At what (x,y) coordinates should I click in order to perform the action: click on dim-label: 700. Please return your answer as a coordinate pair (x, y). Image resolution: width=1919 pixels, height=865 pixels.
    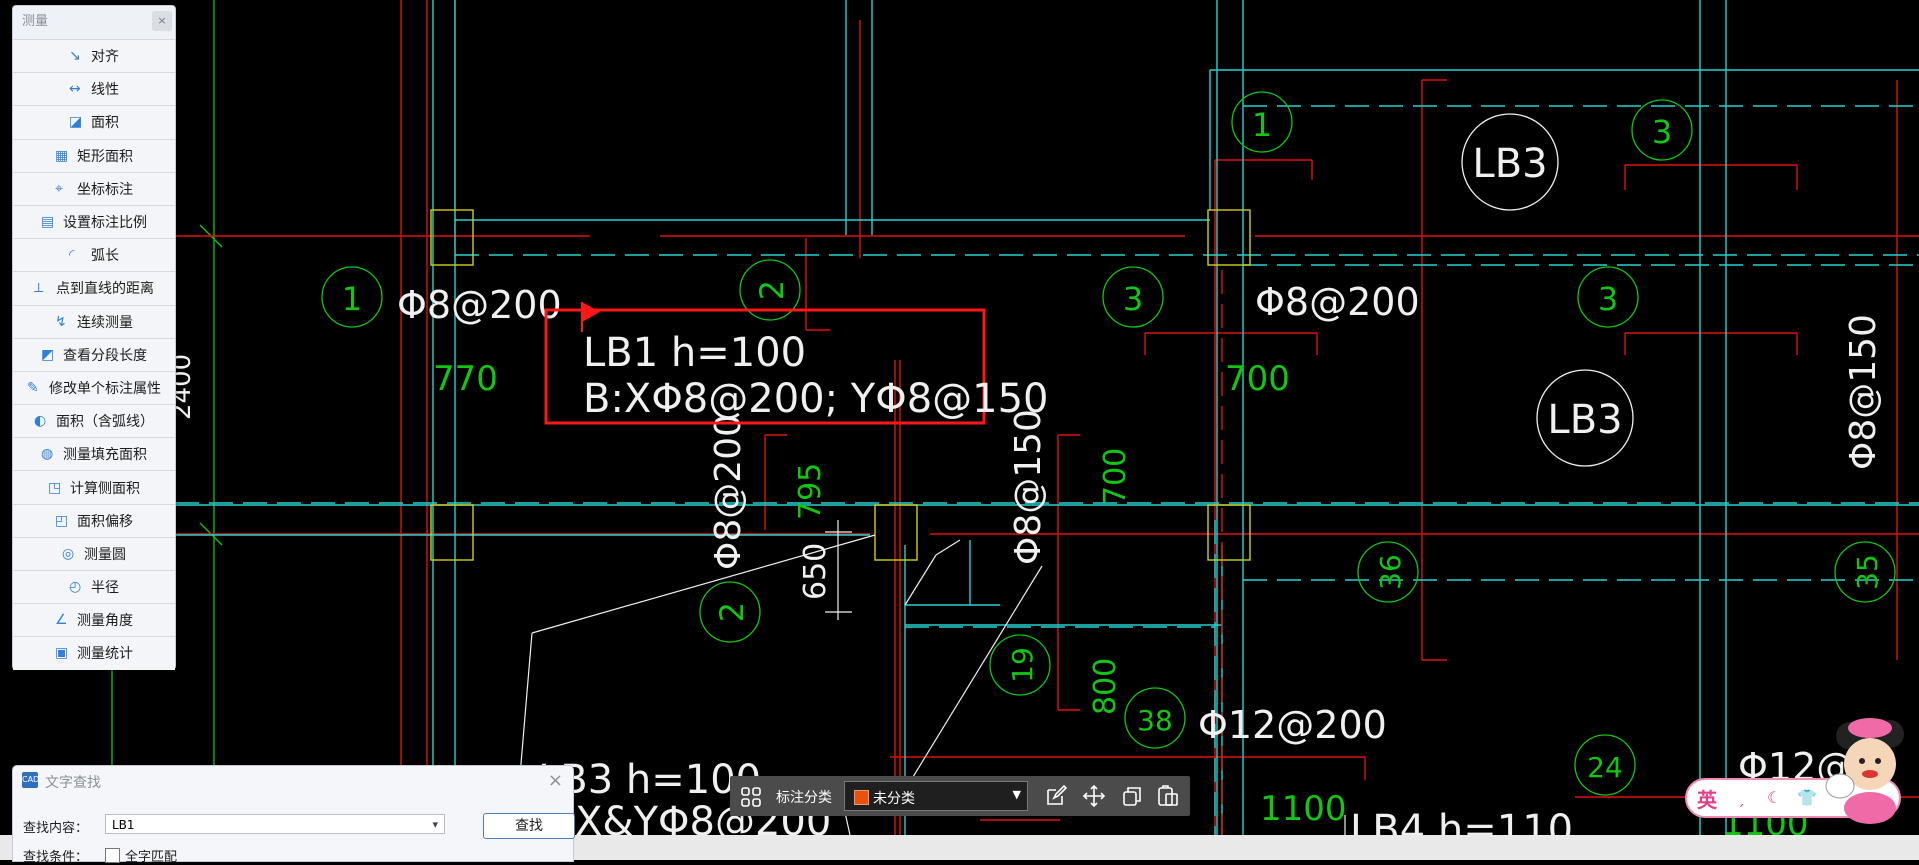
    Looking at the image, I should click on (1257, 379).